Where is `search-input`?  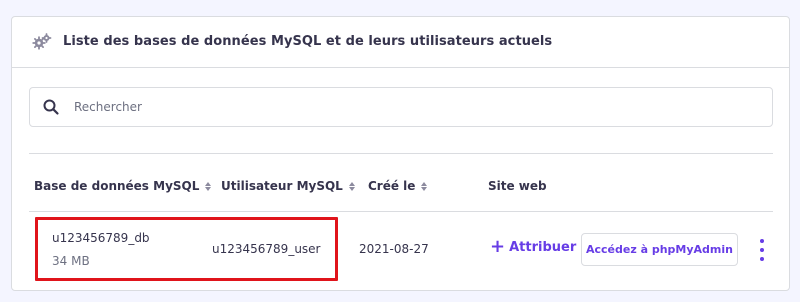 search-input is located at coordinates (394, 107).